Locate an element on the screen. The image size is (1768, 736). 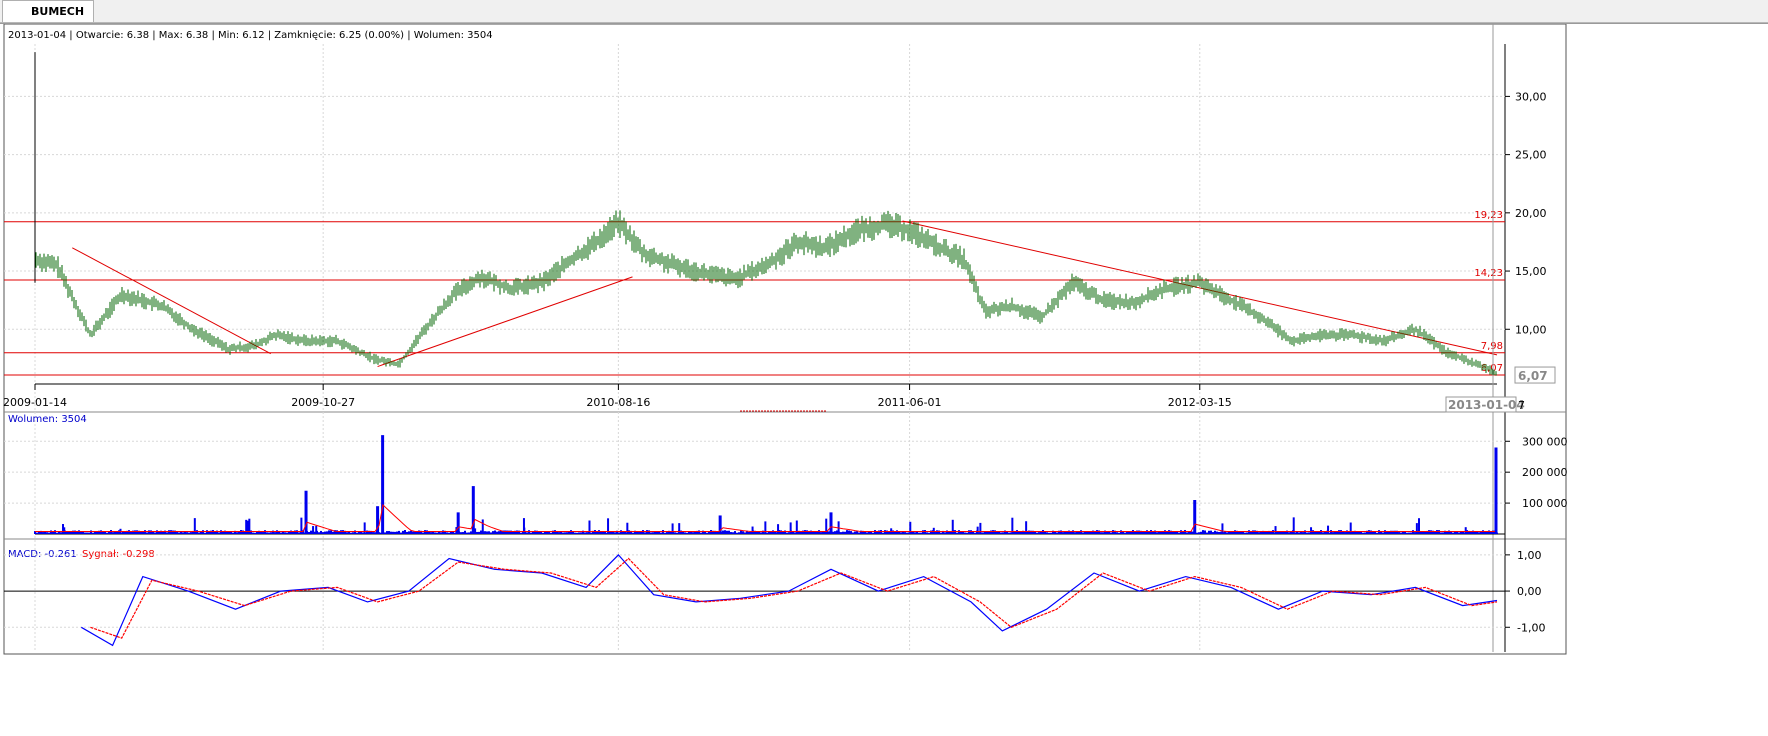
trendline is located at coordinates (172, 301).